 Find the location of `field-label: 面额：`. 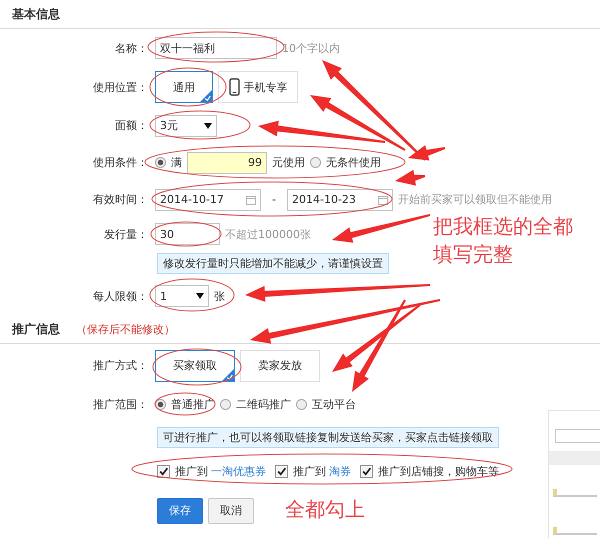

field-label: 面额： is located at coordinates (131, 125).